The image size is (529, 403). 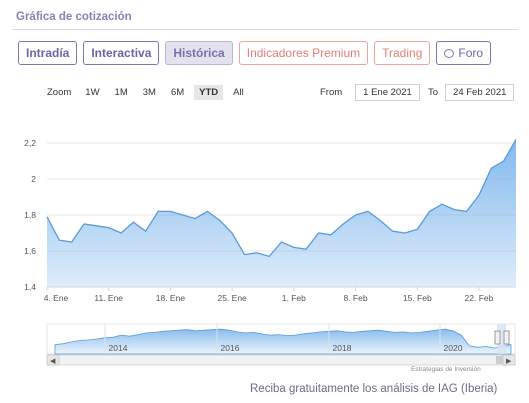 I want to click on x-tick-label: 11. Ene, so click(x=108, y=298).